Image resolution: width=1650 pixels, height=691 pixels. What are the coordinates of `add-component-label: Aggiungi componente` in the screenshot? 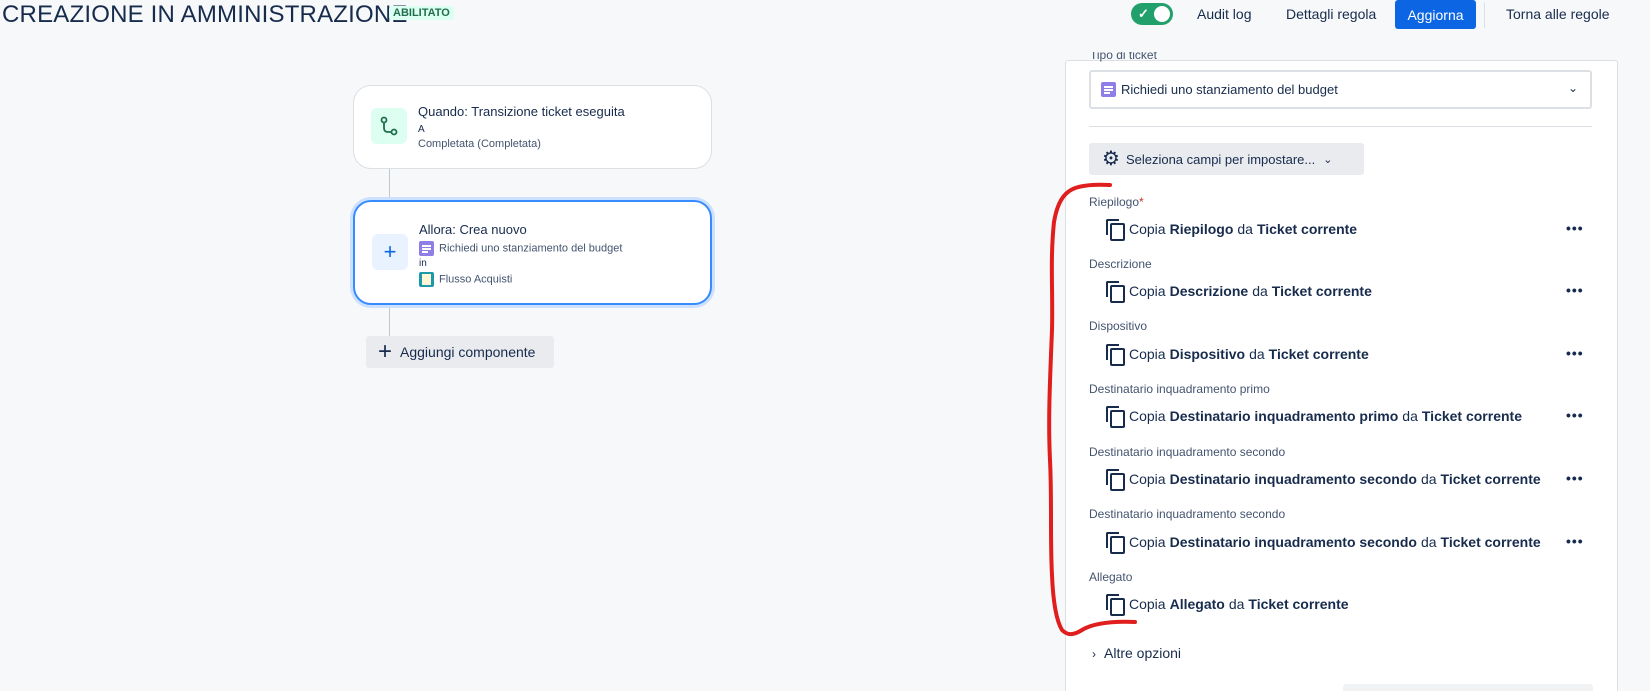 It's located at (468, 352).